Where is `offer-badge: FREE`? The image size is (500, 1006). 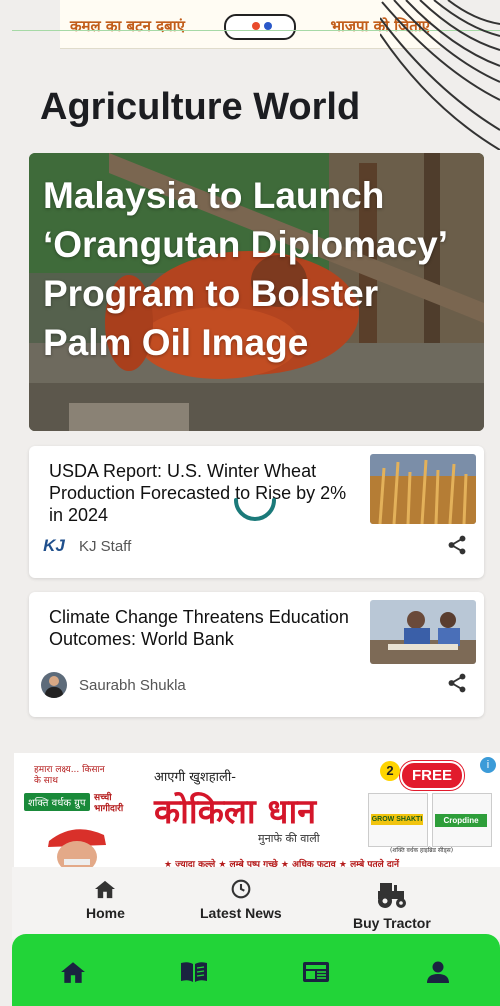 offer-badge: FREE is located at coordinates (432, 775).